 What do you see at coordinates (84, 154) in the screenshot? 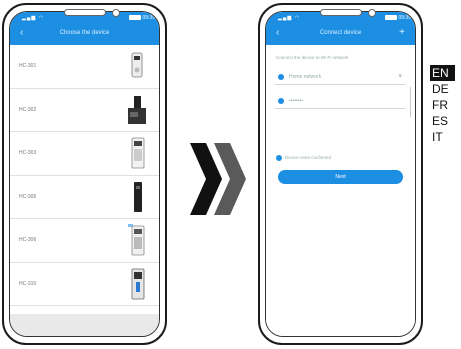
I see `list-item: HC-303` at bounding box center [84, 154].